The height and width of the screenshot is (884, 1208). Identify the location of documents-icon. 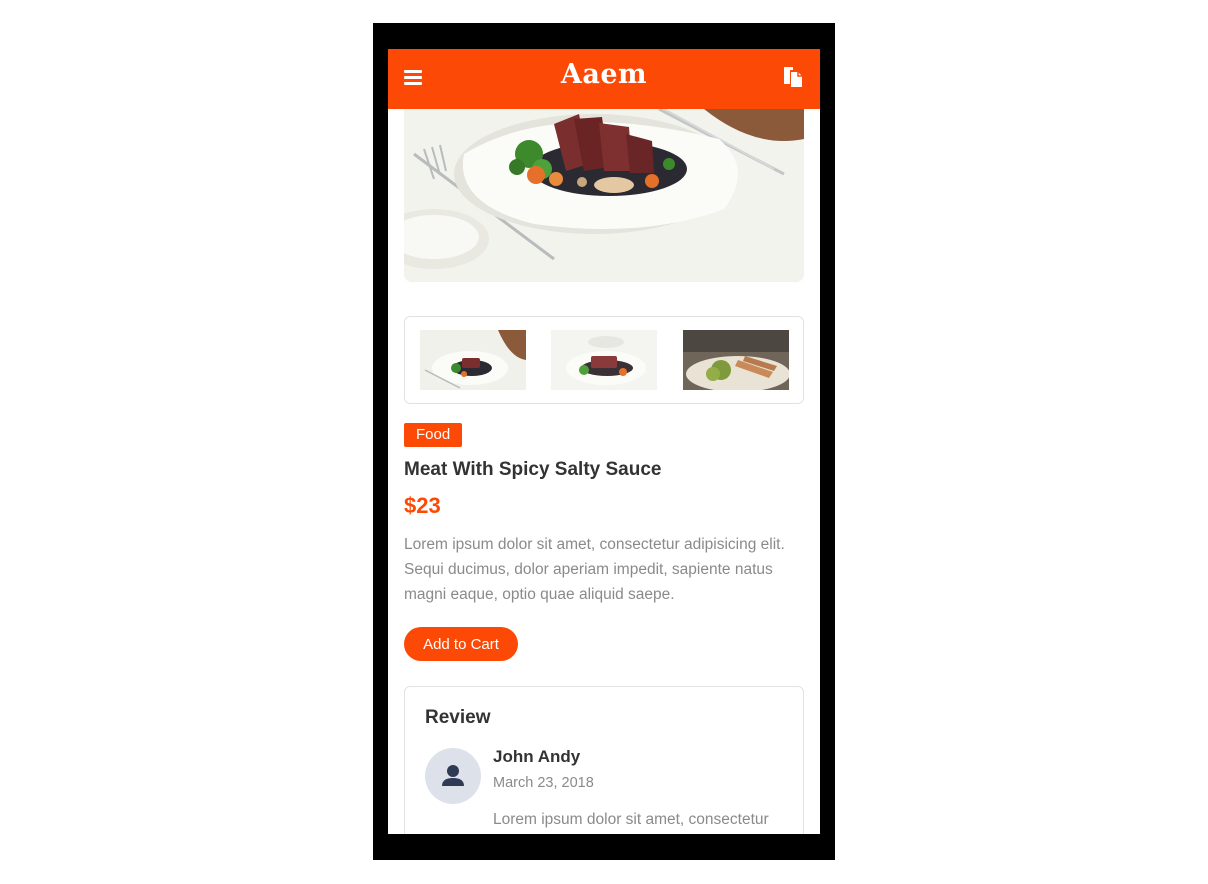
(793, 77).